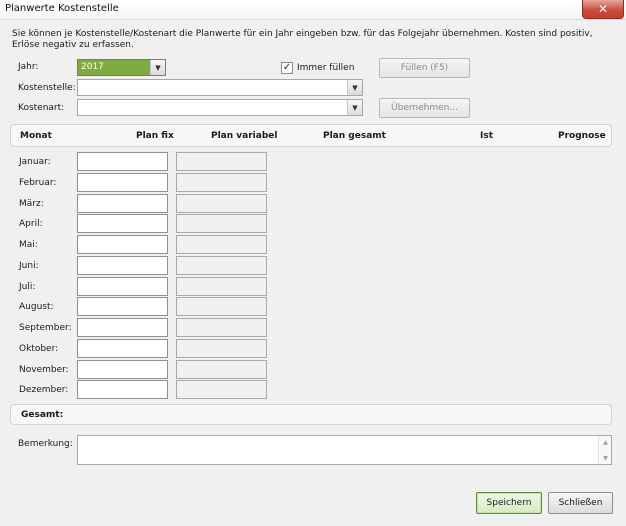 This screenshot has width=626, height=526. What do you see at coordinates (47, 88) in the screenshot?
I see `cost-center-label: Kostenstelle:` at bounding box center [47, 88].